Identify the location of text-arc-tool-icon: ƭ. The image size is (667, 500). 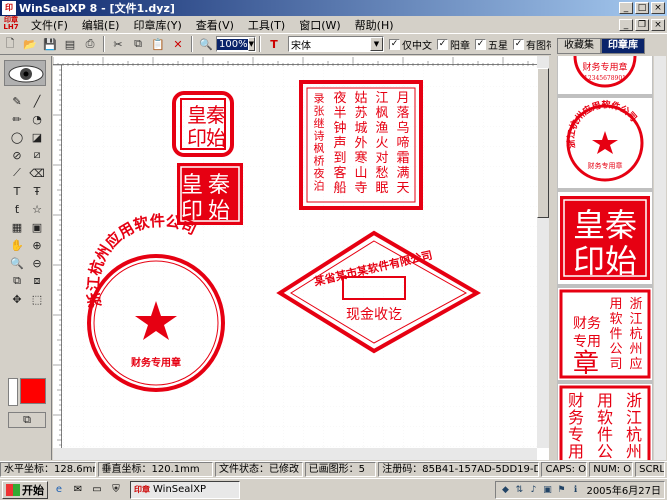
(17, 209).